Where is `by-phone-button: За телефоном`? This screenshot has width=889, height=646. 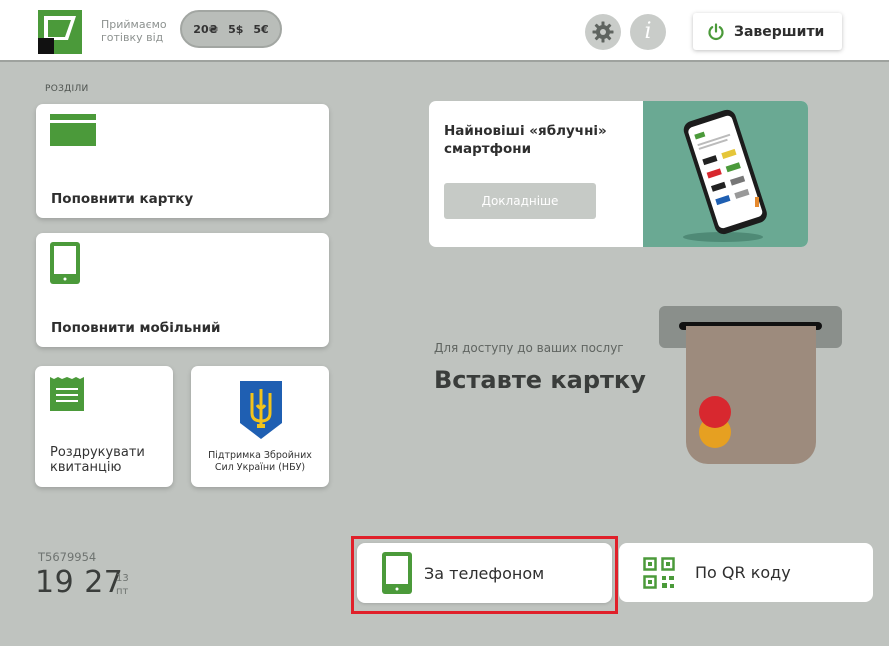
by-phone-button: За телефоном is located at coordinates (484, 573).